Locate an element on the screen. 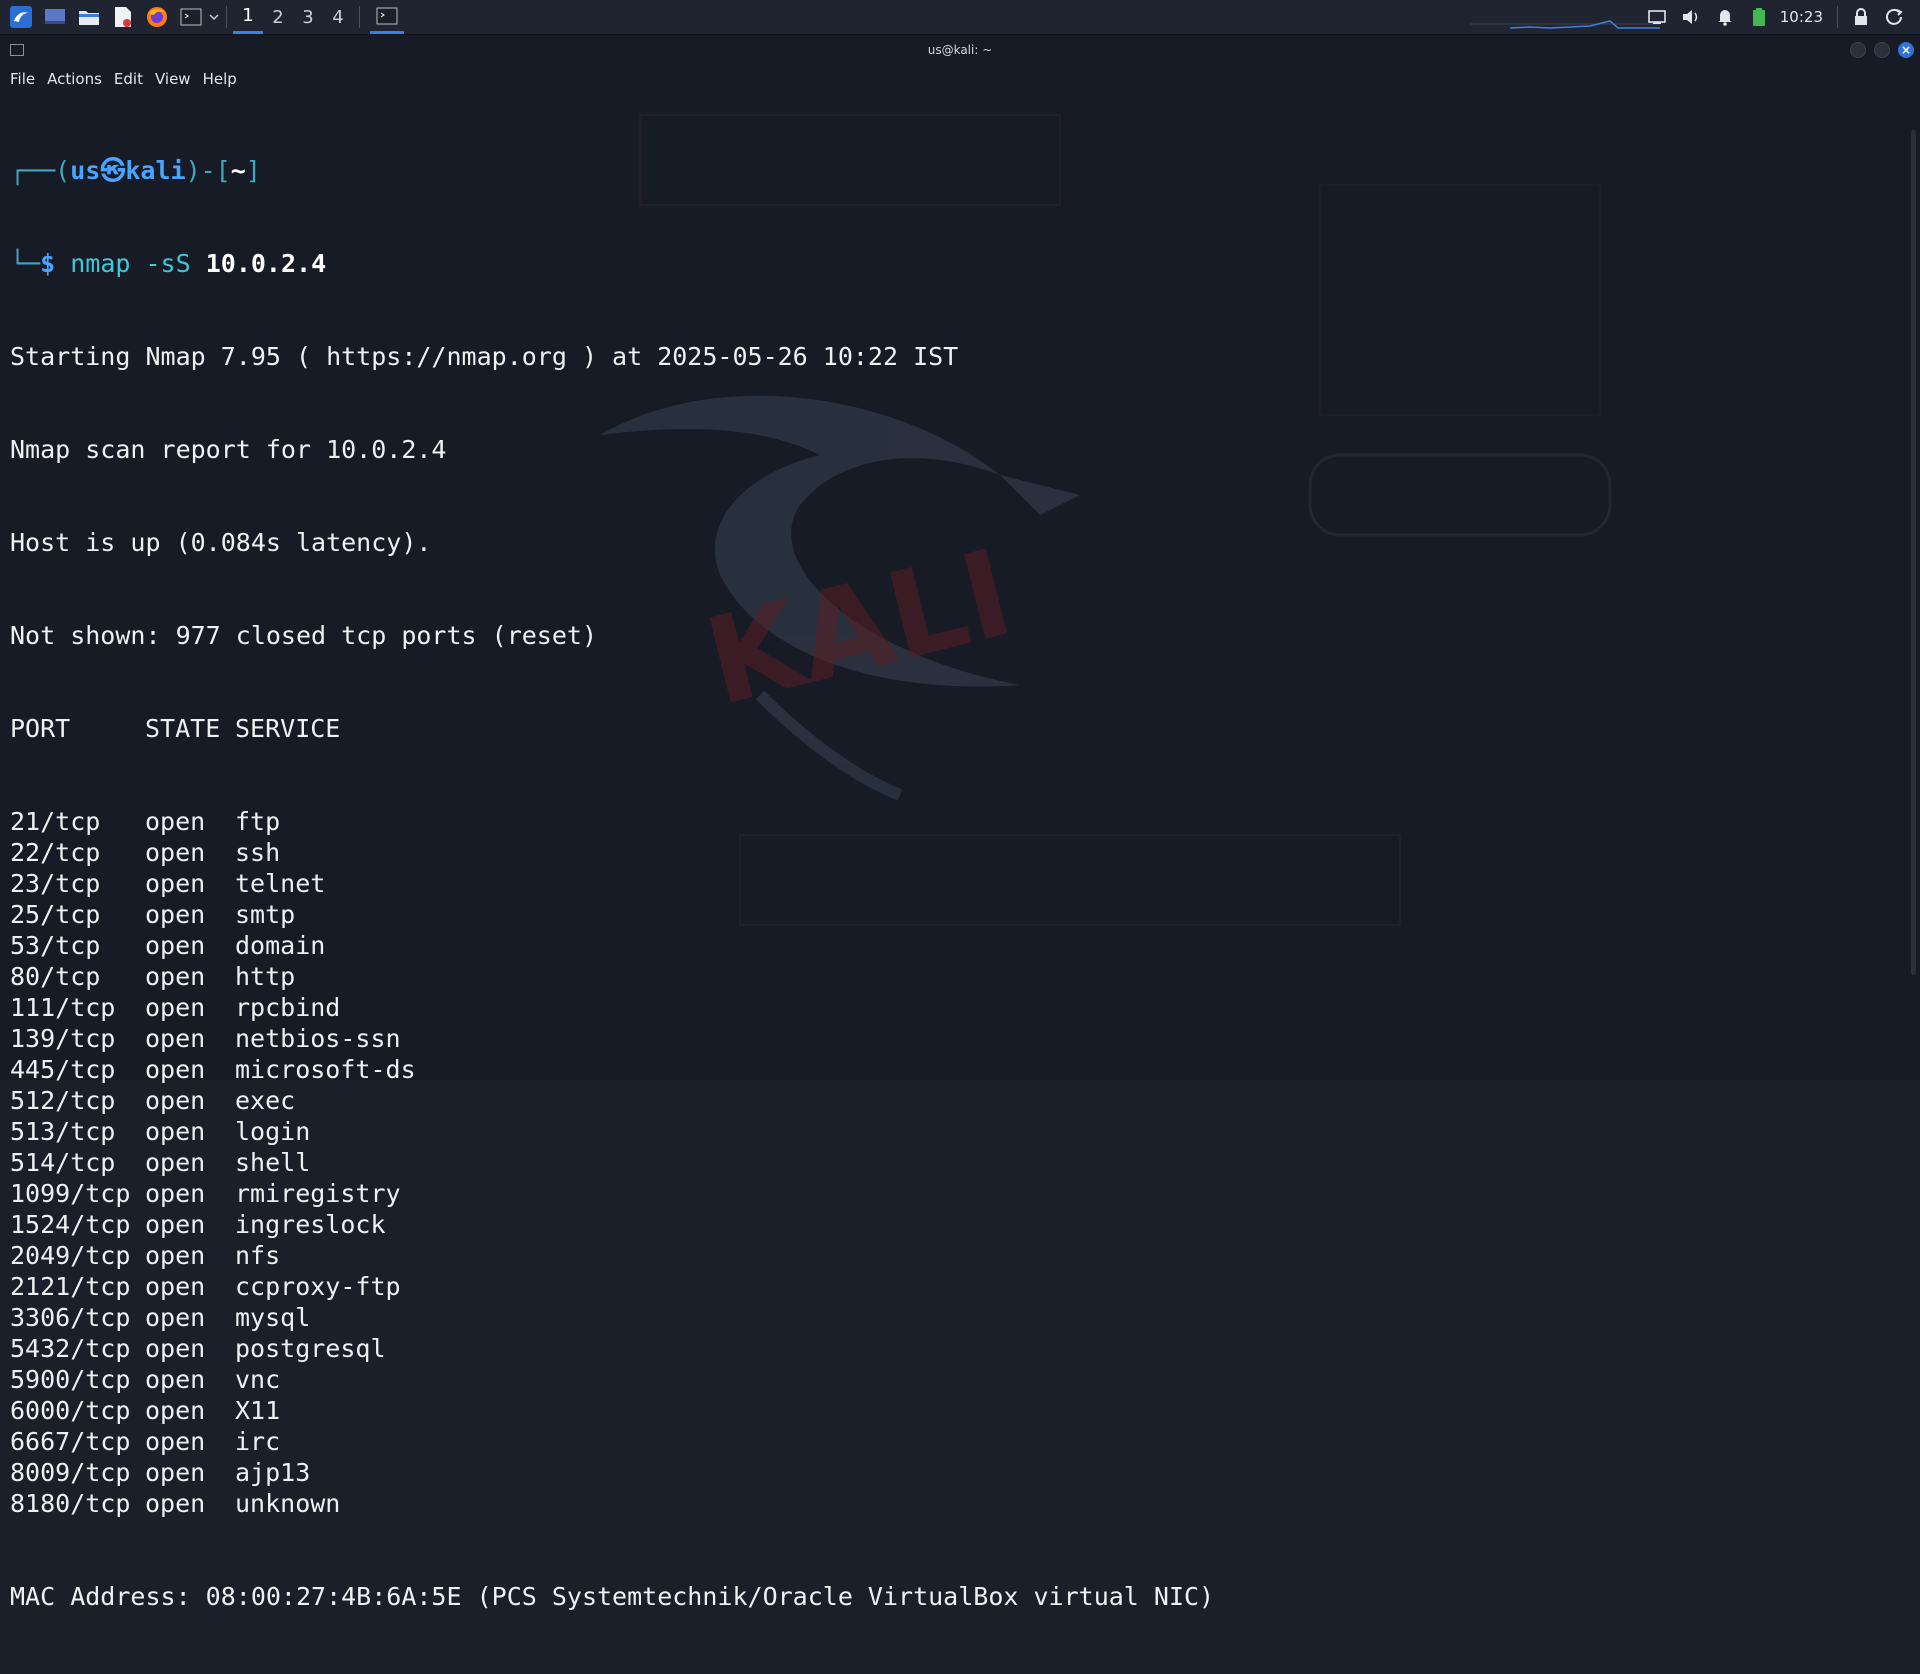 This screenshot has width=1920, height=1674. window-title: us@kali: ~ is located at coordinates (960, 50).